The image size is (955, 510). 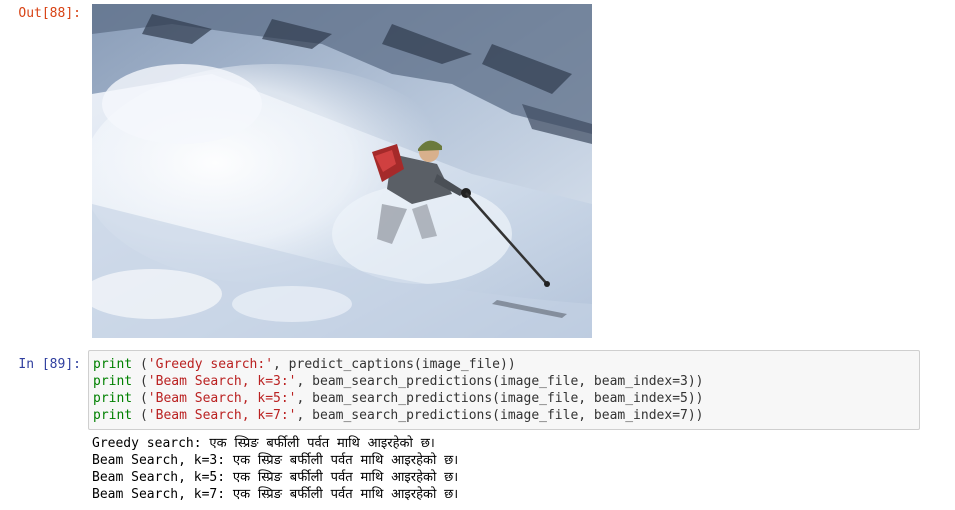 What do you see at coordinates (49, 364) in the screenshot?
I see `in-prompt: In [89]:` at bounding box center [49, 364].